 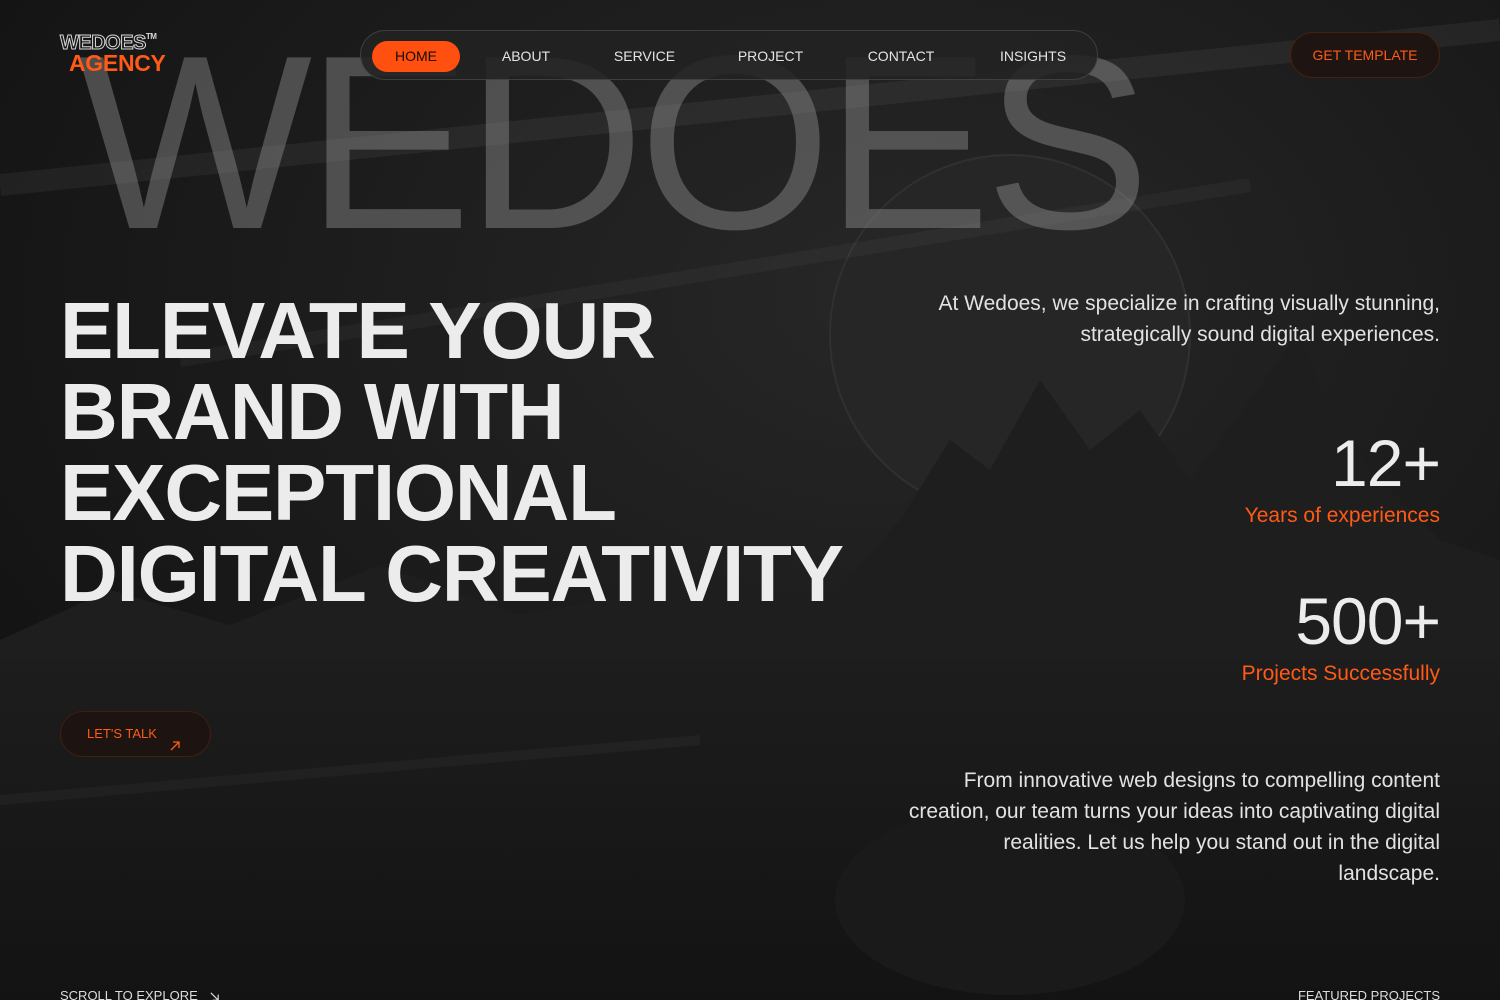 What do you see at coordinates (129, 994) in the screenshot?
I see `scroll-label: SCROLL TO EXPLORE` at bounding box center [129, 994].